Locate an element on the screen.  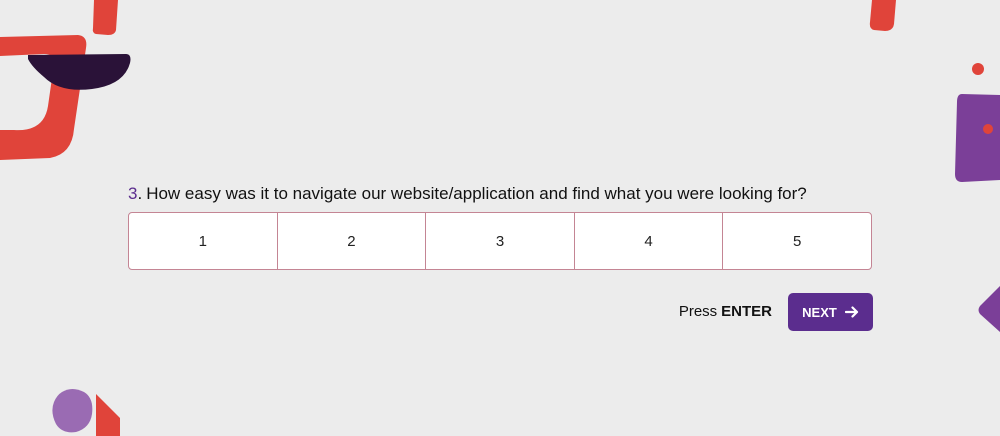
rating-option-2: 2 is located at coordinates (352, 241).